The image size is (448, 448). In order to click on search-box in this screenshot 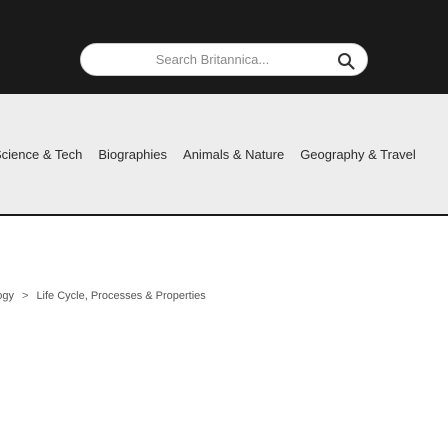, I will do `click(224, 59)`.